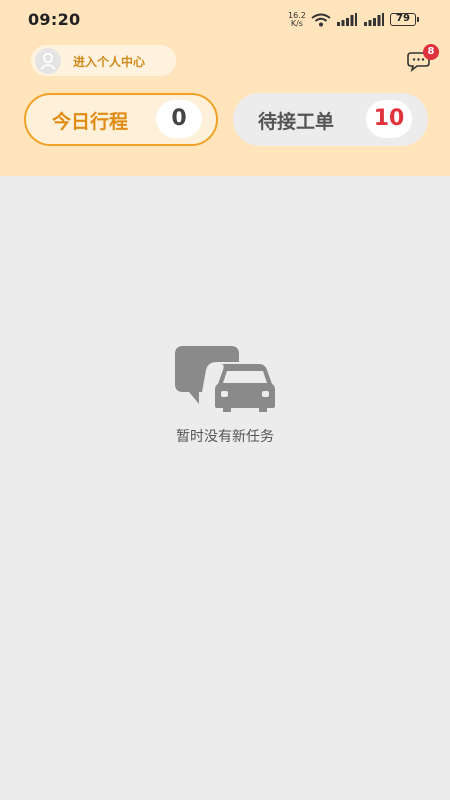  What do you see at coordinates (225, 379) in the screenshot?
I see `car-chat-icon` at bounding box center [225, 379].